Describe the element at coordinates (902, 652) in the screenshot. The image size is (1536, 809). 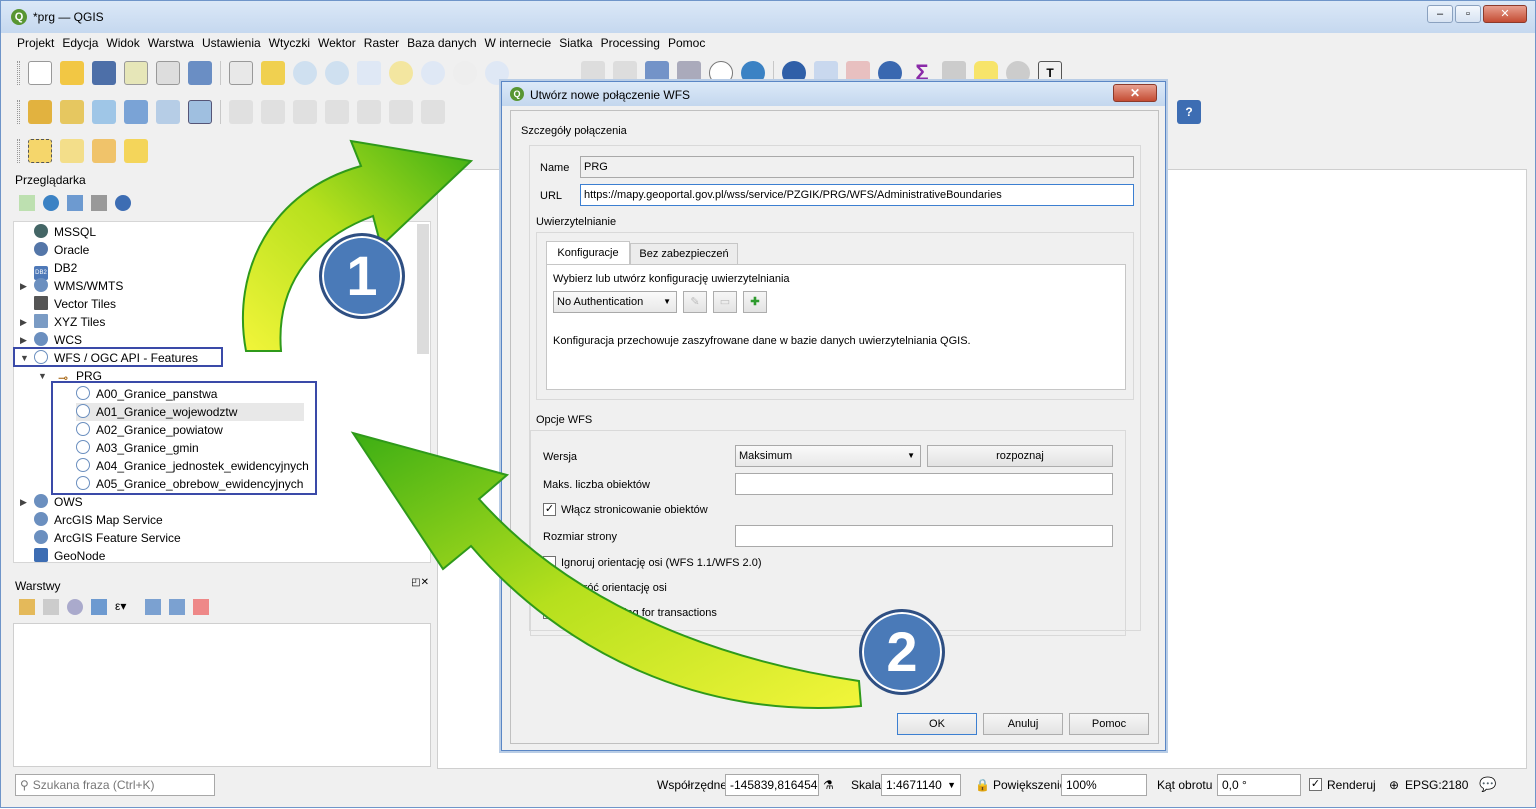
I see `step-2-marker: 2` at that location.